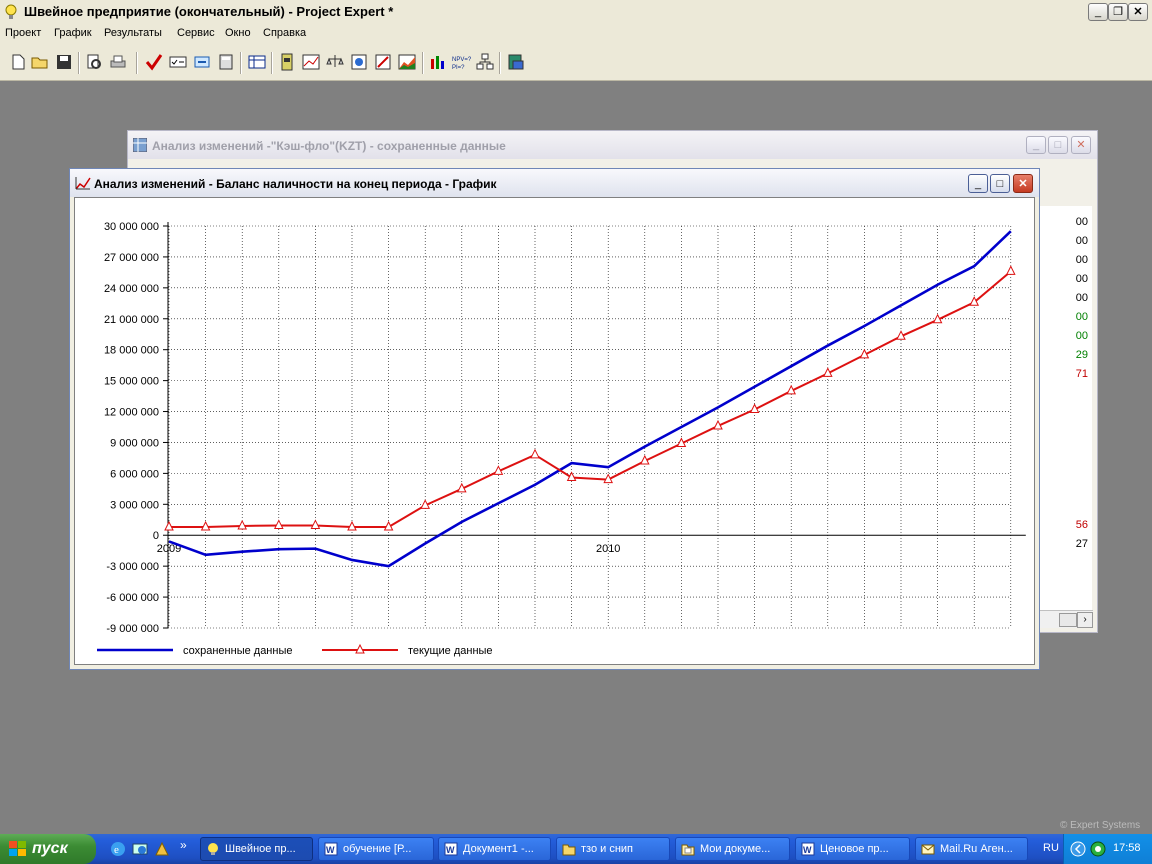 This screenshot has width=1152, height=864. What do you see at coordinates (140, 849) in the screenshot?
I see `outlook-express-icon` at bounding box center [140, 849].